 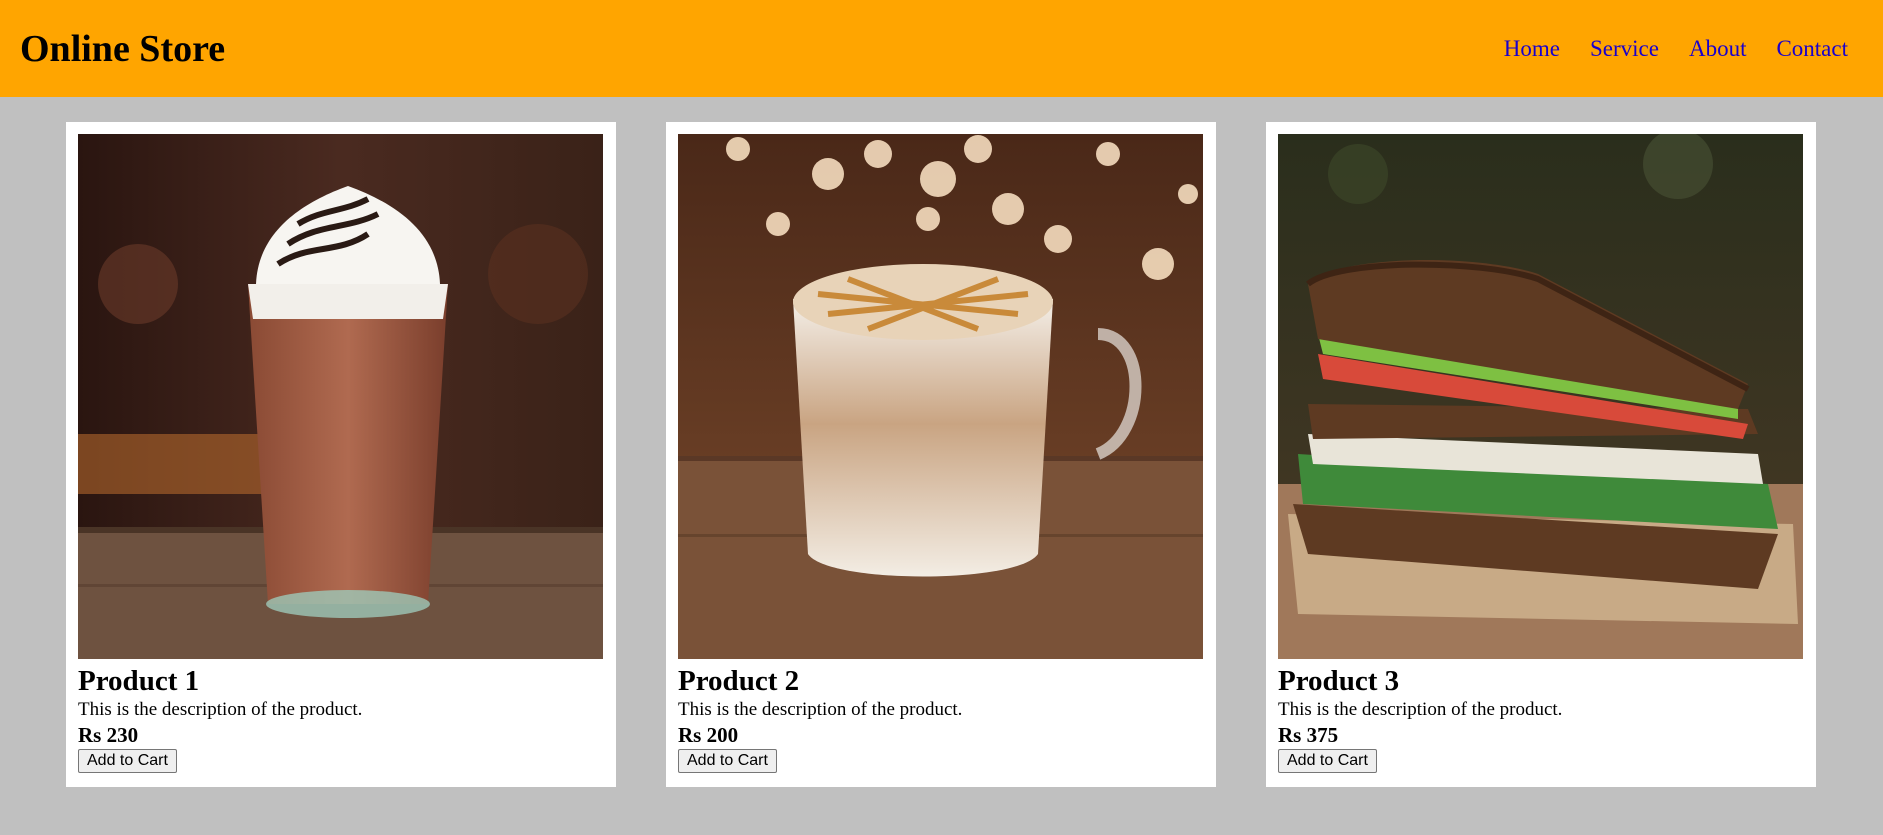 I want to click on nav-about: About, so click(x=1718, y=49).